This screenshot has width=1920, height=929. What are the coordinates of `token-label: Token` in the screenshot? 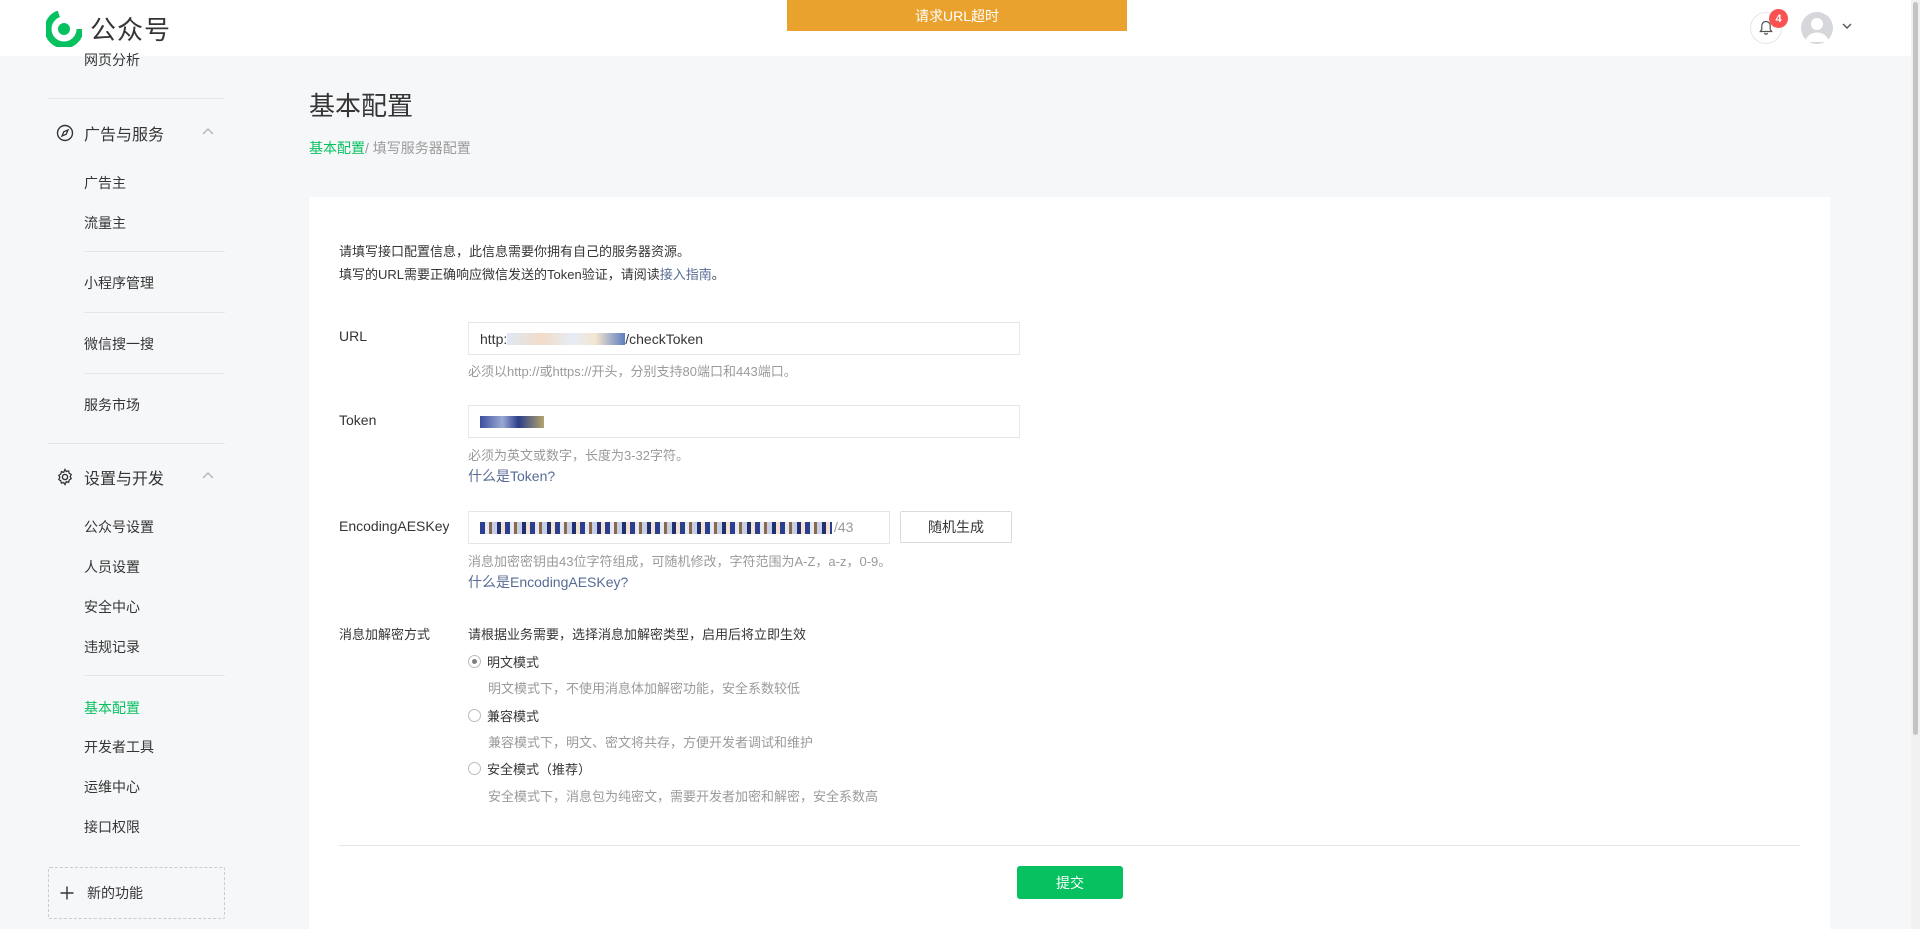 It's located at (358, 420).